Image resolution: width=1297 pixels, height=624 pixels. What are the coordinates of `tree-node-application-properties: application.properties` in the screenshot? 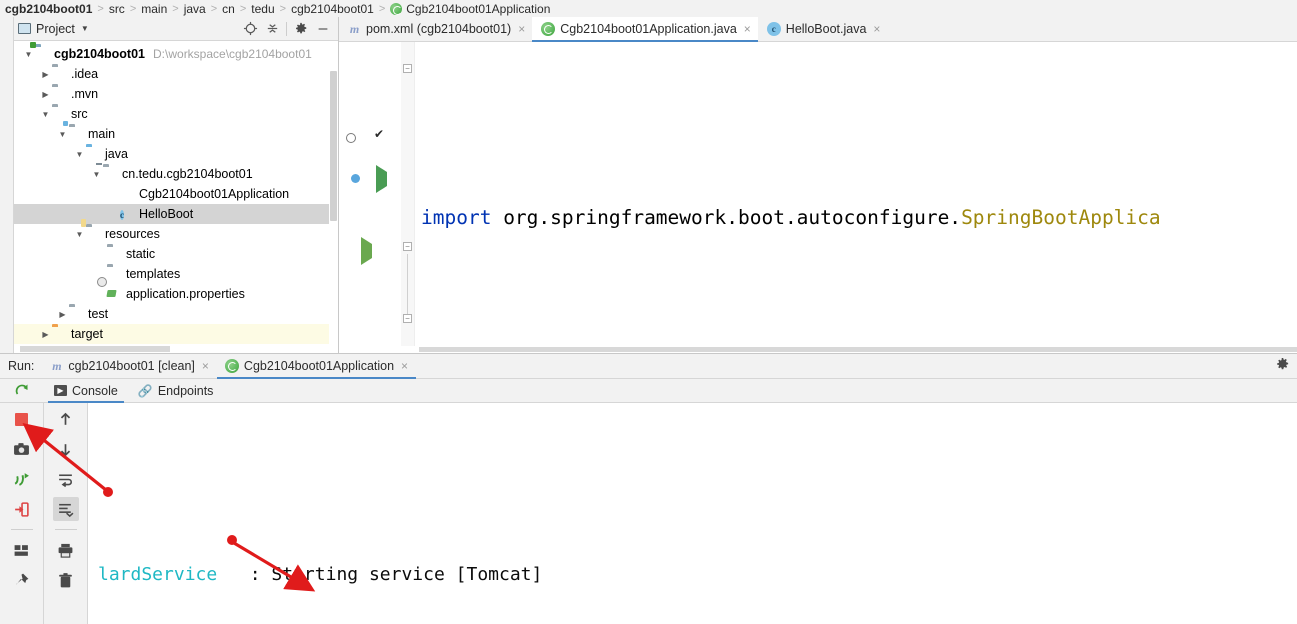 It's located at (176, 294).